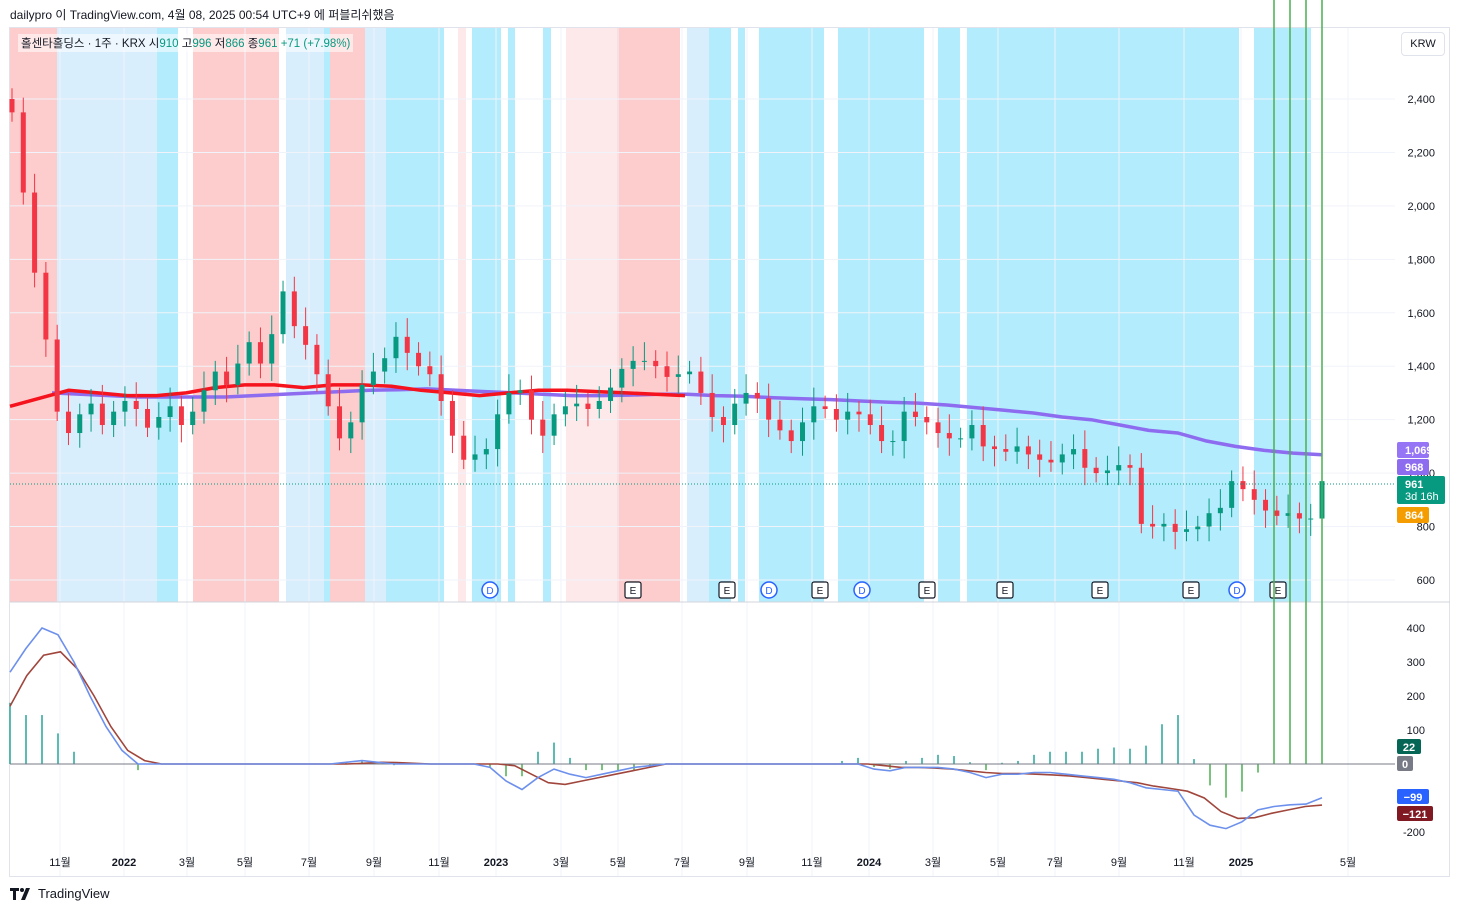  I want to click on price-tags: 1,069 968 9613d 16h 864, so click(1421, 482).